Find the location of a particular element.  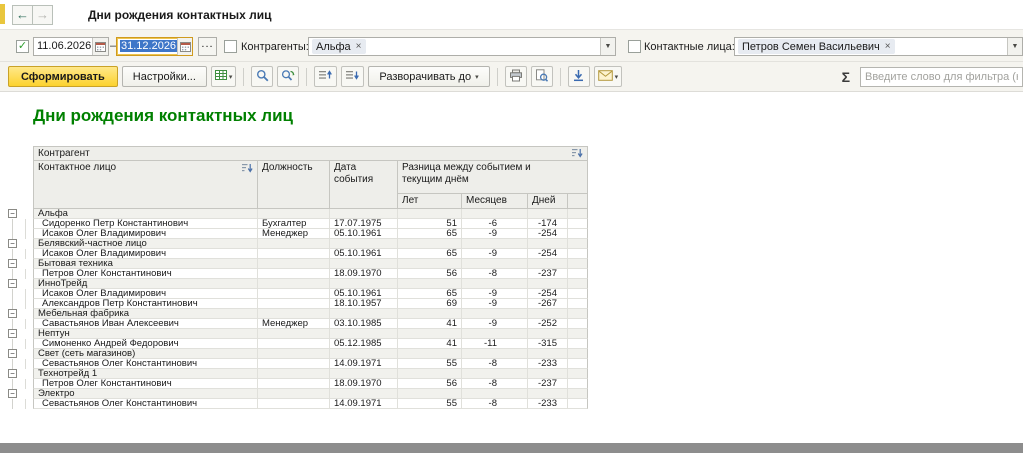

save-button is located at coordinates (578, 76).